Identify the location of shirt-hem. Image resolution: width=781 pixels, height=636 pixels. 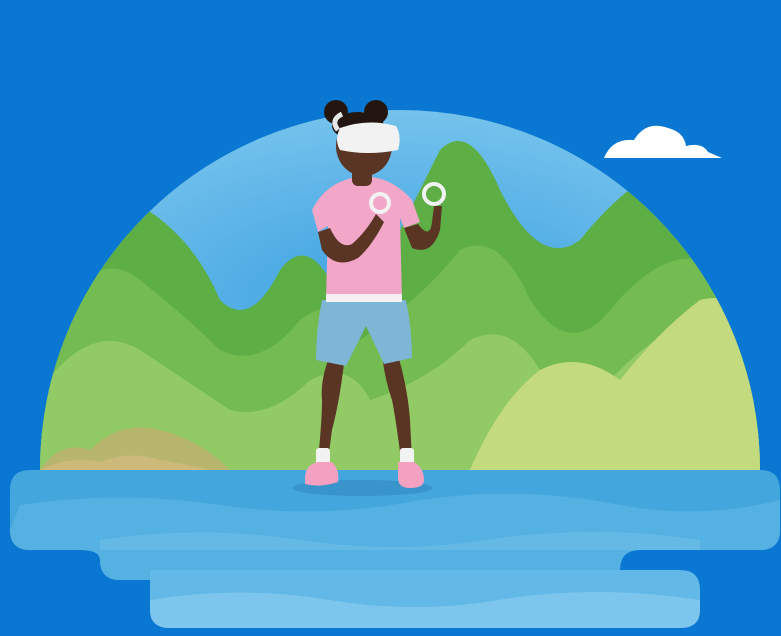
(364, 298).